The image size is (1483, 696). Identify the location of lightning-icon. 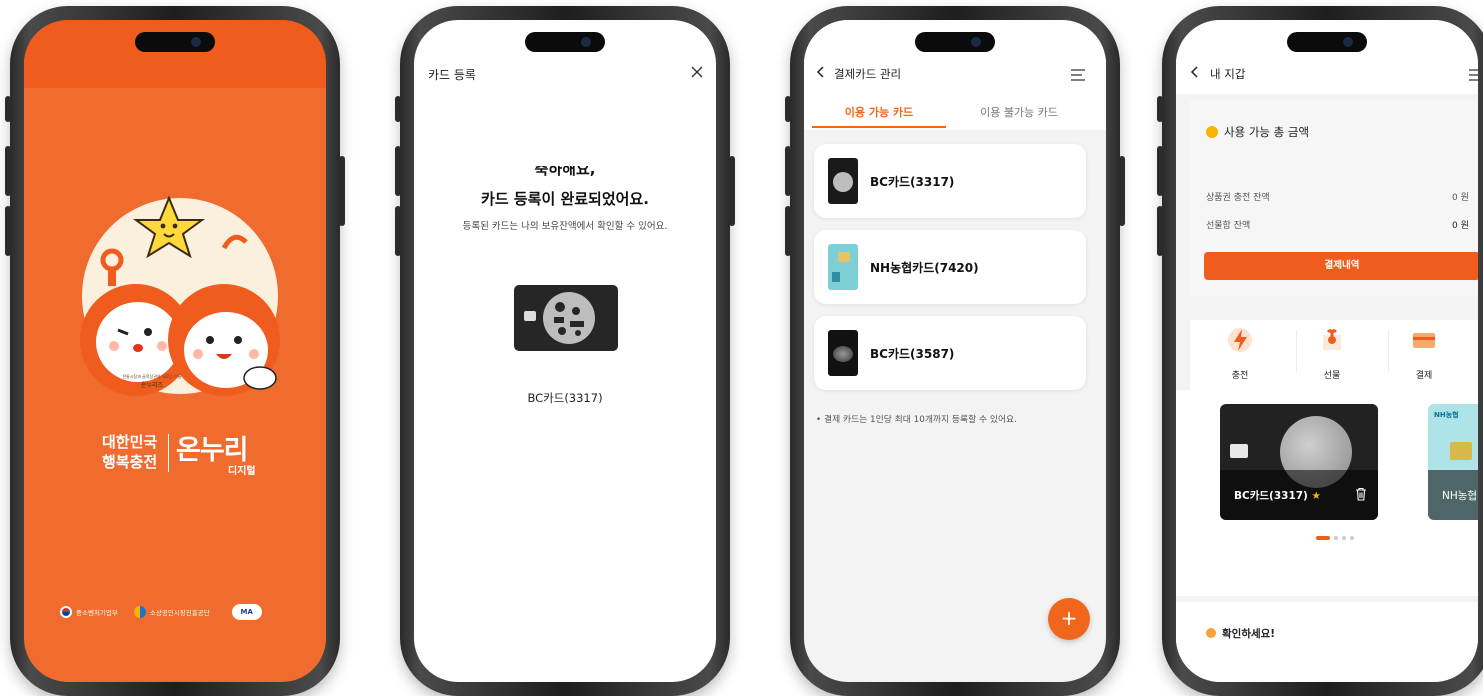
(1240, 340).